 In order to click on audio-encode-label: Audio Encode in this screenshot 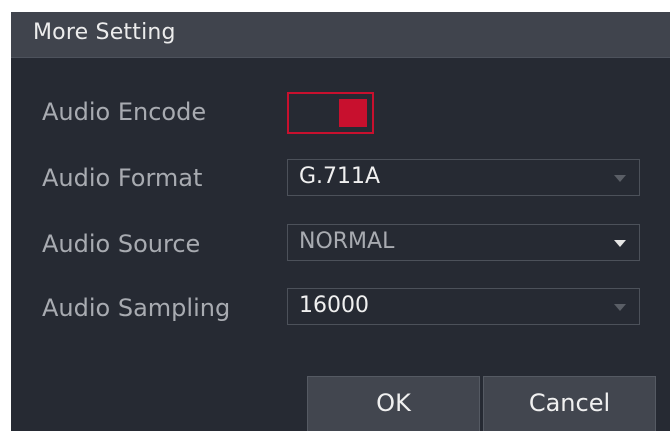, I will do `click(124, 112)`.